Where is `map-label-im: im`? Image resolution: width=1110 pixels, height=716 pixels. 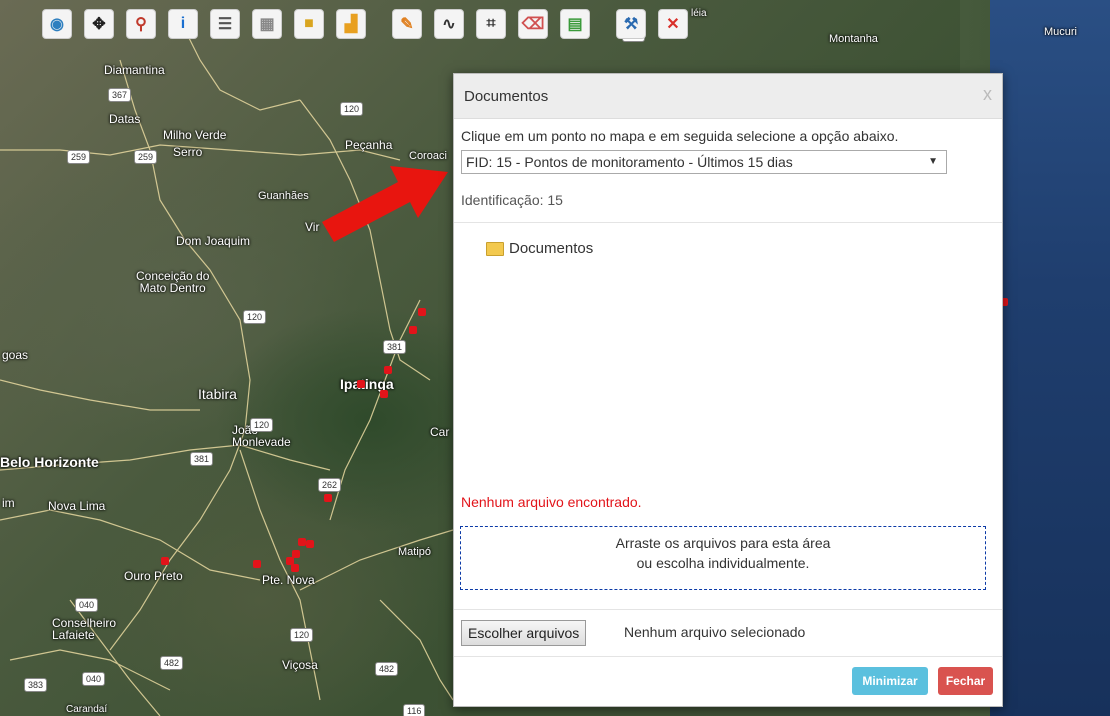
map-label-im: im is located at coordinates (8, 503).